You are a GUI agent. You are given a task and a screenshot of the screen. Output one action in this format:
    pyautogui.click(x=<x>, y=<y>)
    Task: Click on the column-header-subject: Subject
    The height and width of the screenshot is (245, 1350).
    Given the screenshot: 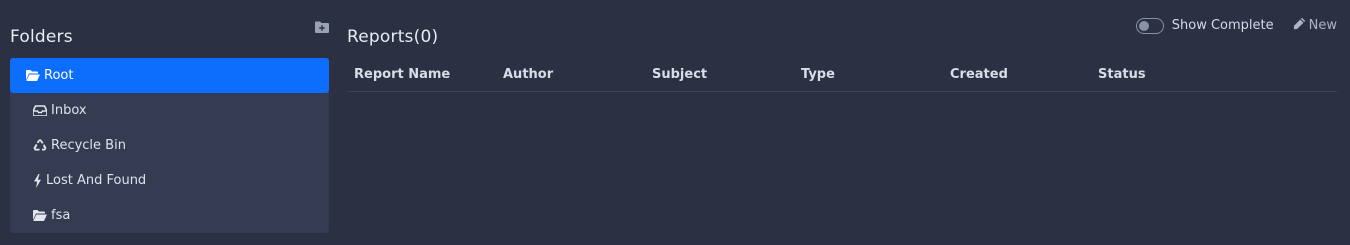 What is the action you would take?
    pyautogui.click(x=679, y=74)
    